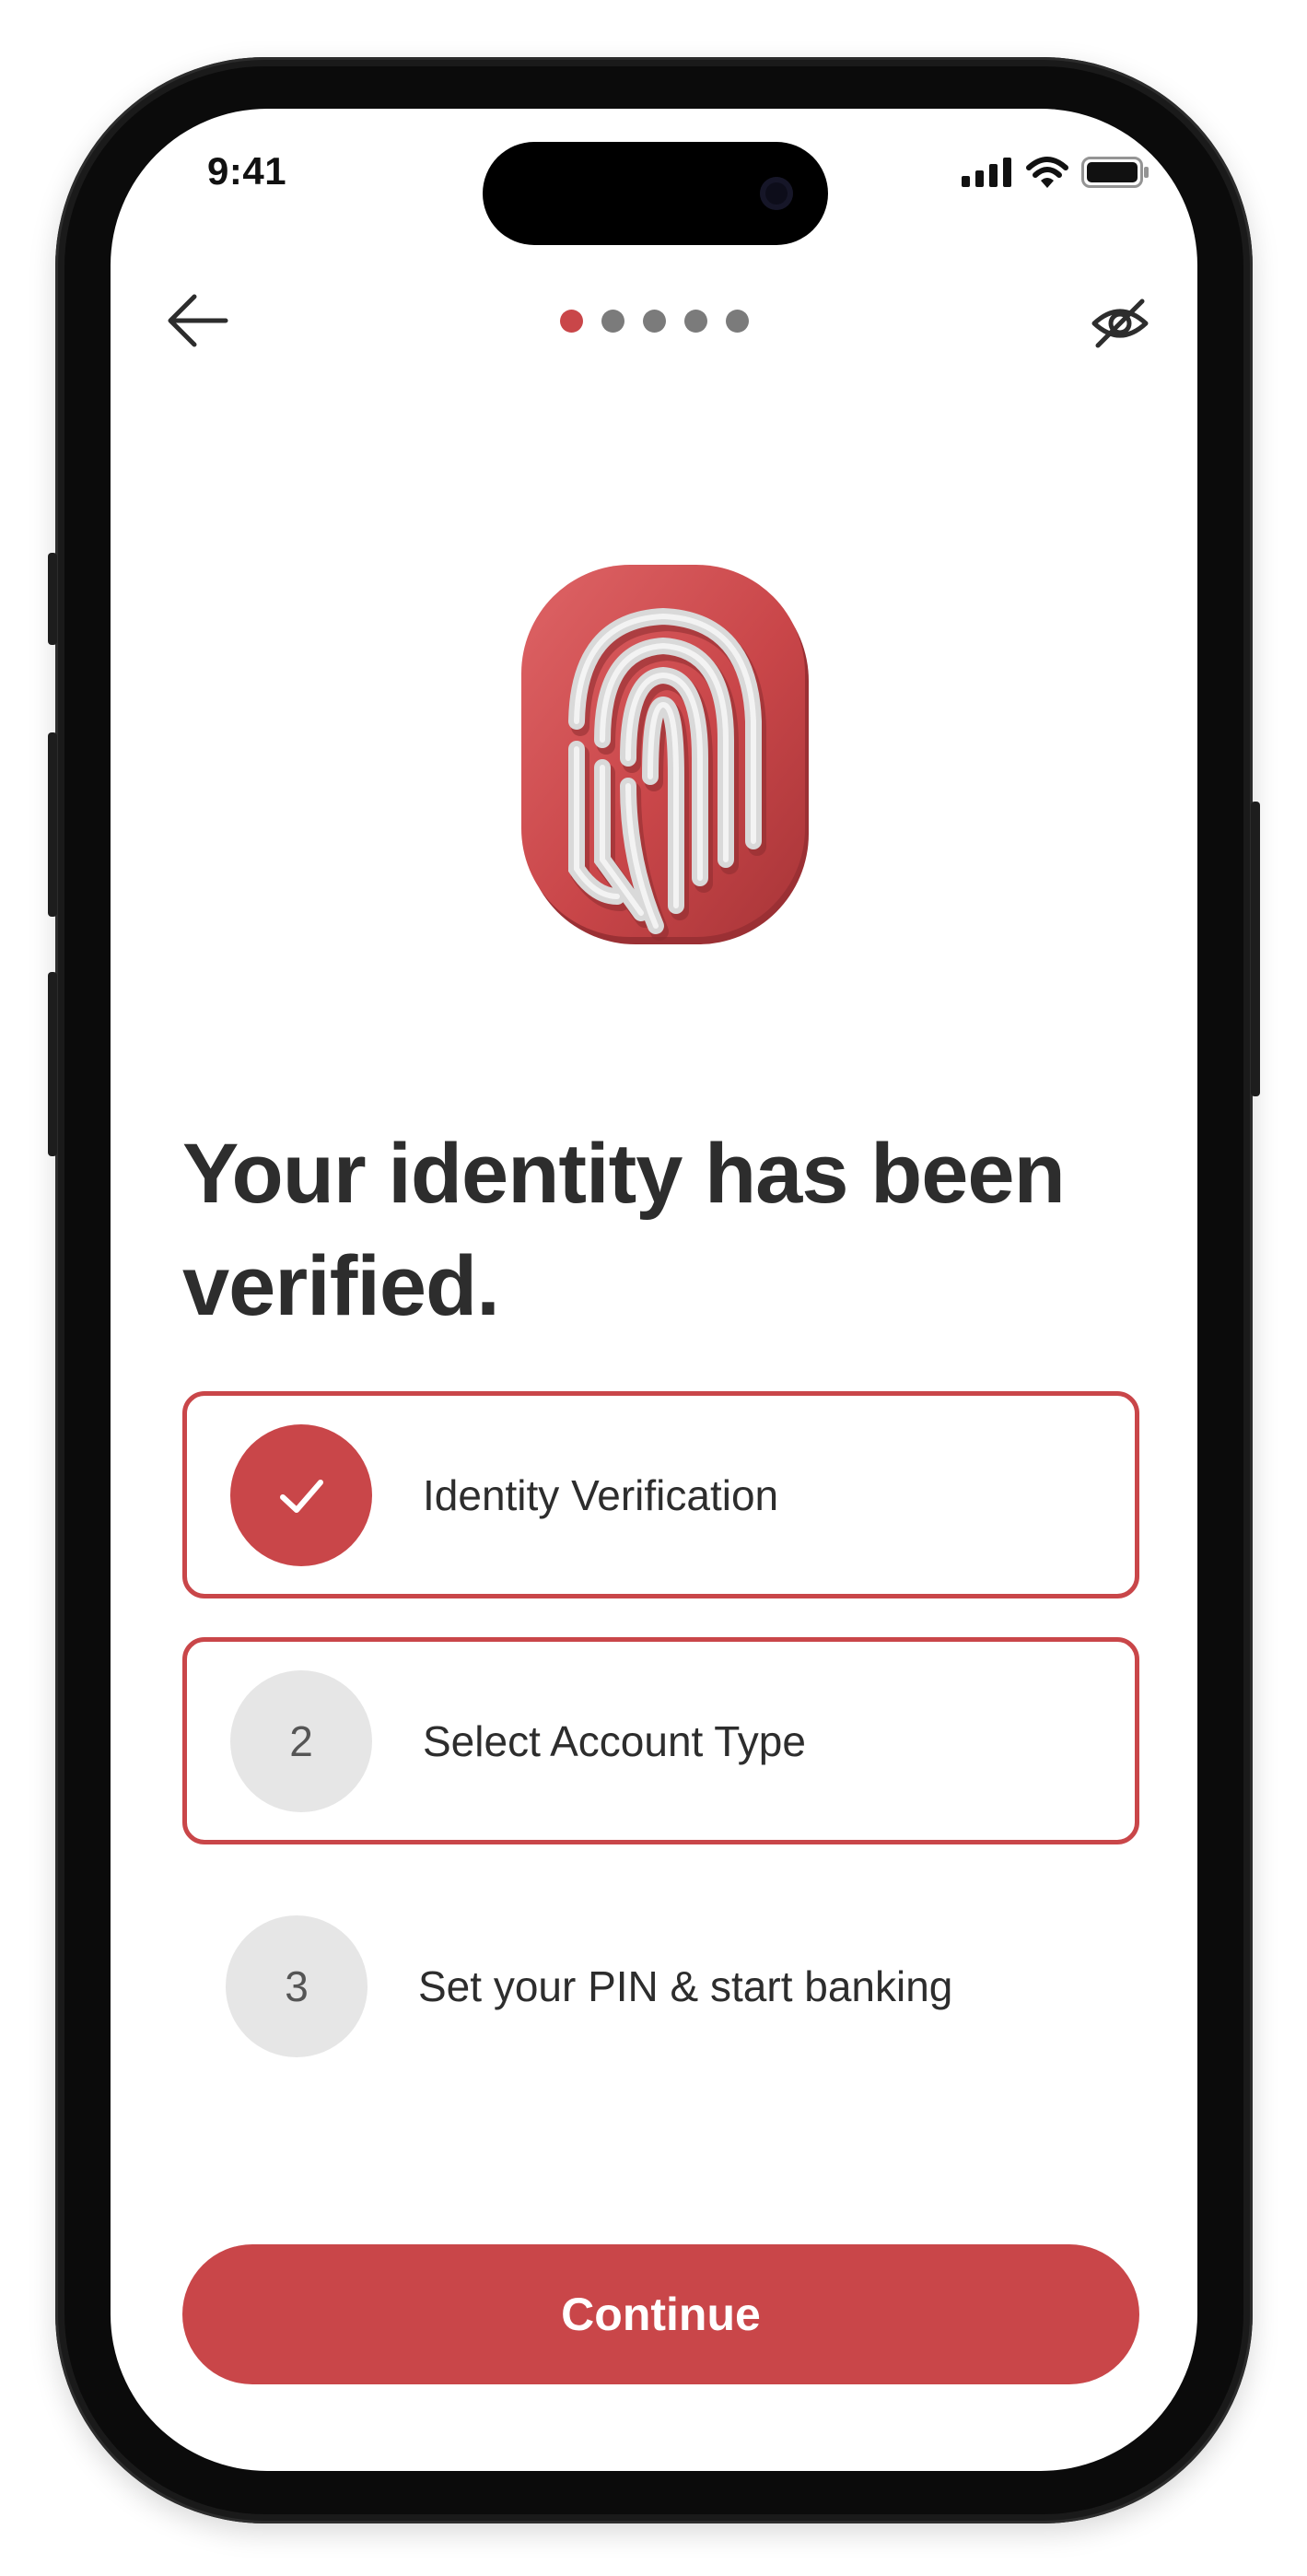 Image resolution: width=1307 pixels, height=2576 pixels. What do you see at coordinates (301, 1740) in the screenshot?
I see `step-number-badge: 2` at bounding box center [301, 1740].